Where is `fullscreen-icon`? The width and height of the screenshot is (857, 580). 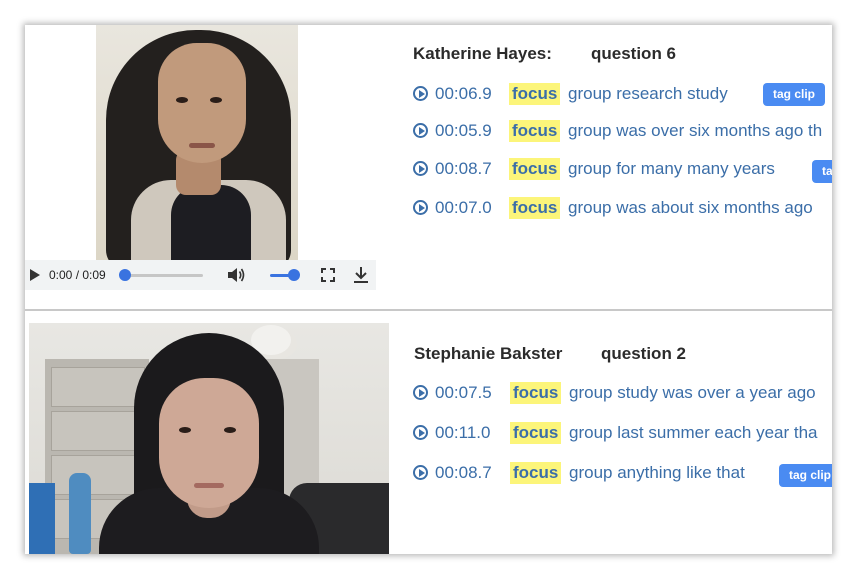 fullscreen-icon is located at coordinates (328, 275).